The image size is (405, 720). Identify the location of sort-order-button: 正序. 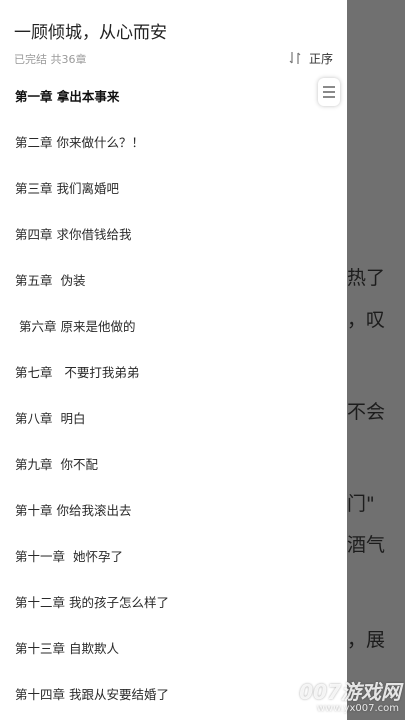
(311, 58).